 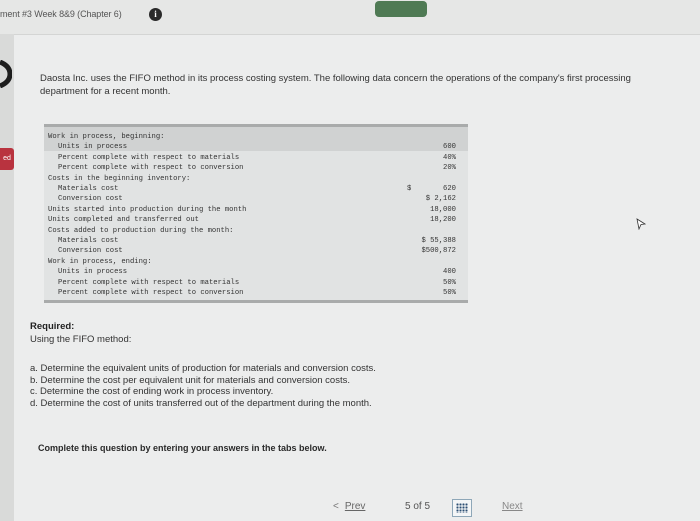 What do you see at coordinates (449, 168) in the screenshot?
I see `table-row-value: 20%` at bounding box center [449, 168].